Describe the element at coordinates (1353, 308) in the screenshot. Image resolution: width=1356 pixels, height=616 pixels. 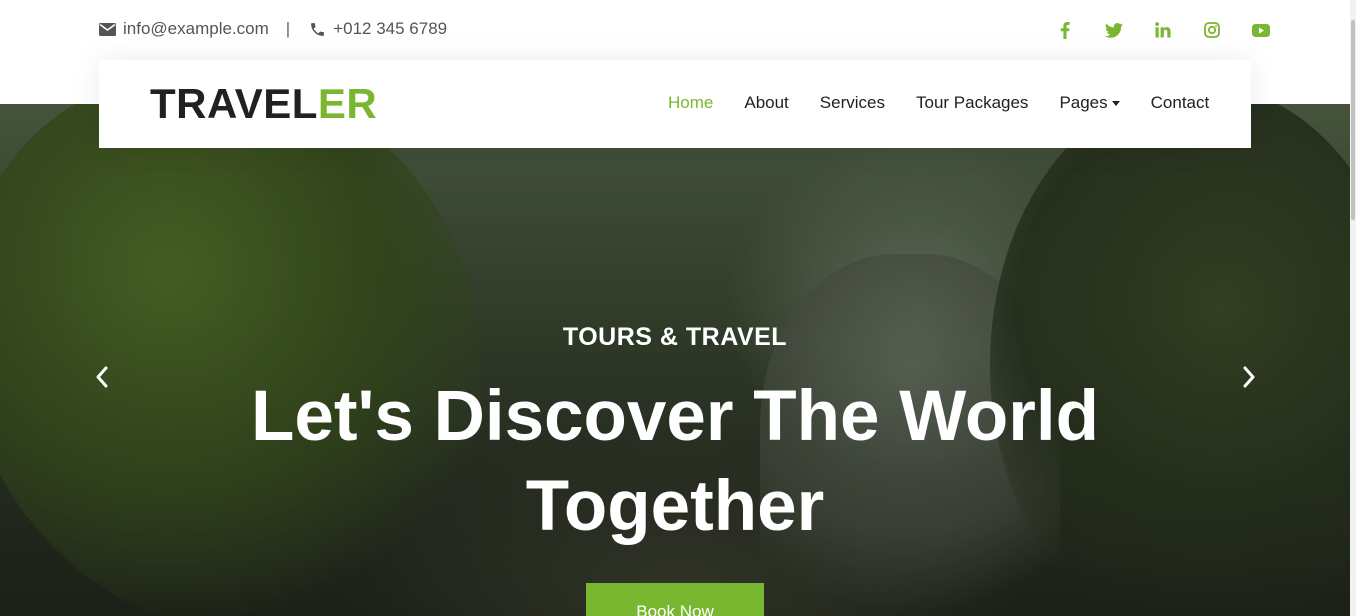
I see `page-scrollbar` at that location.